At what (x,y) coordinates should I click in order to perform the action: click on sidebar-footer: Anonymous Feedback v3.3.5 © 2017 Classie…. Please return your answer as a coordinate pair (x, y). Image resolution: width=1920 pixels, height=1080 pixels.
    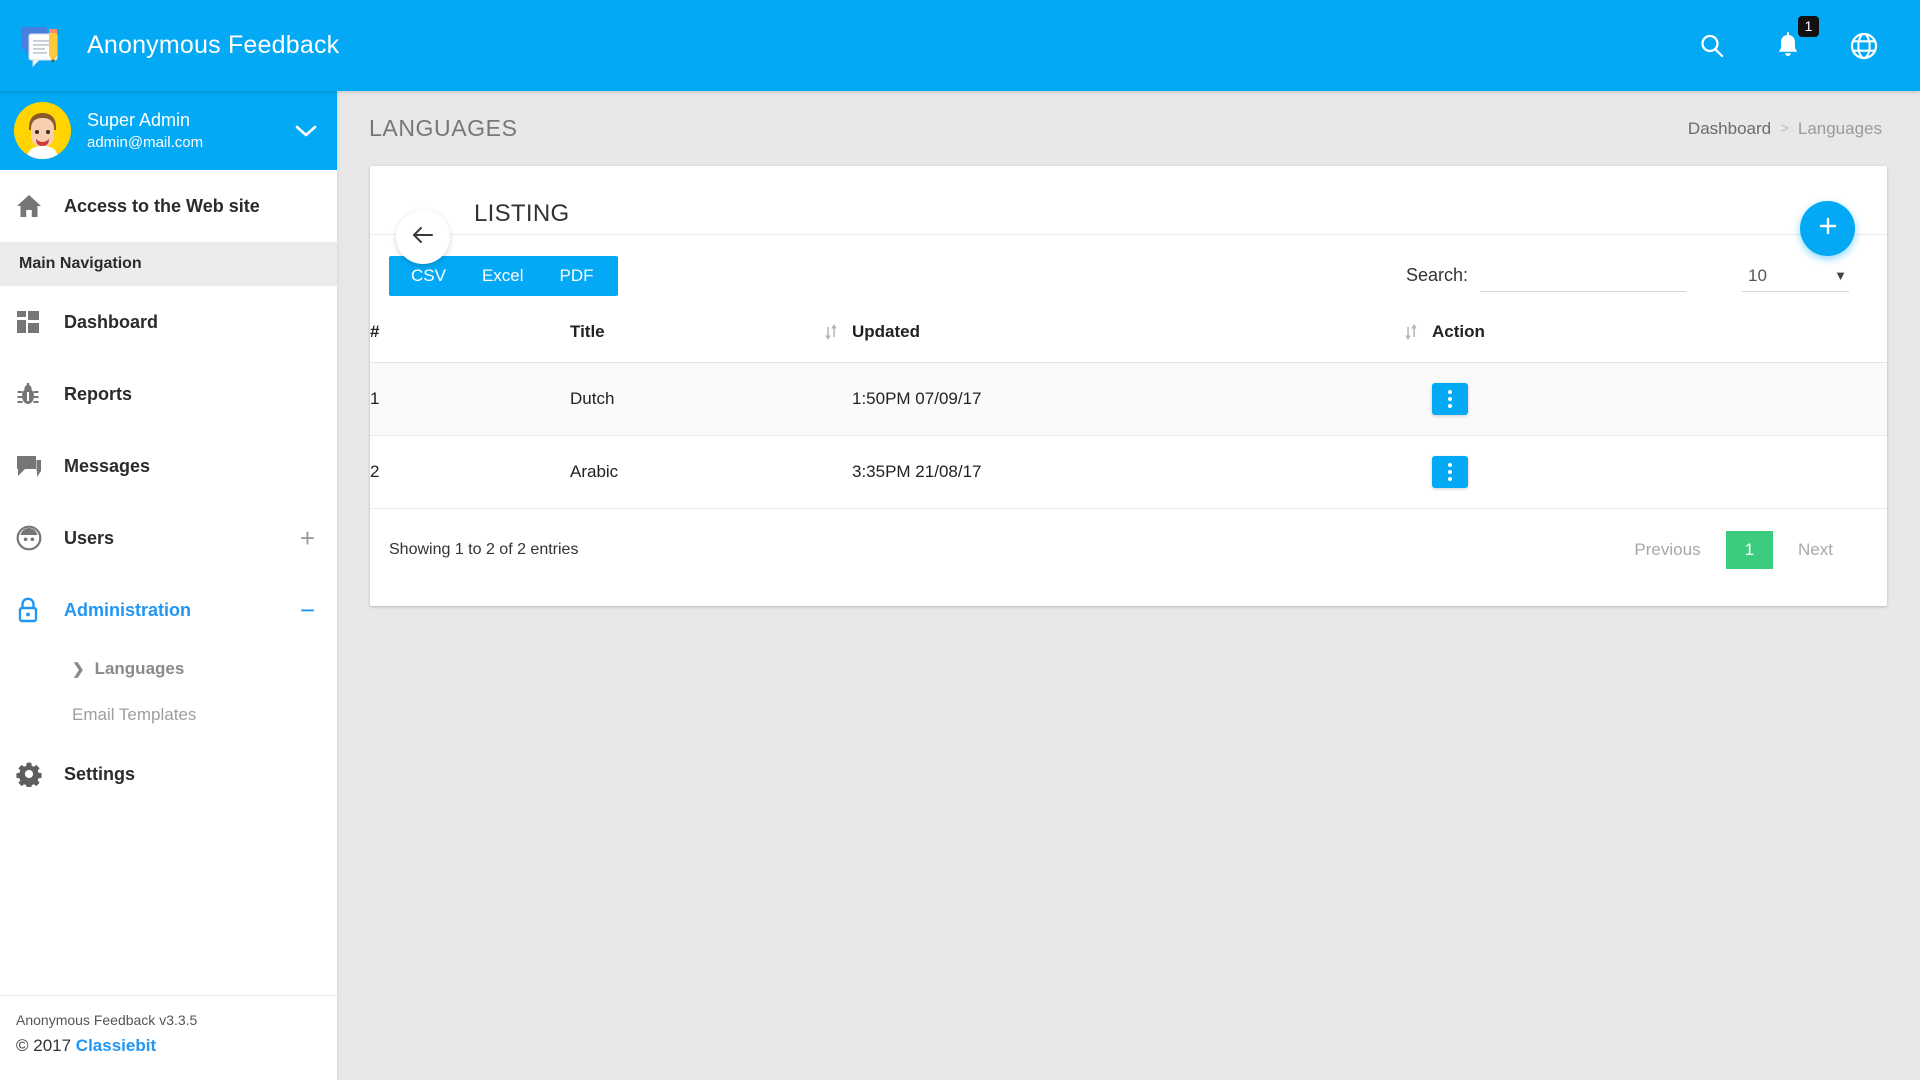
    Looking at the image, I should click on (168, 1037).